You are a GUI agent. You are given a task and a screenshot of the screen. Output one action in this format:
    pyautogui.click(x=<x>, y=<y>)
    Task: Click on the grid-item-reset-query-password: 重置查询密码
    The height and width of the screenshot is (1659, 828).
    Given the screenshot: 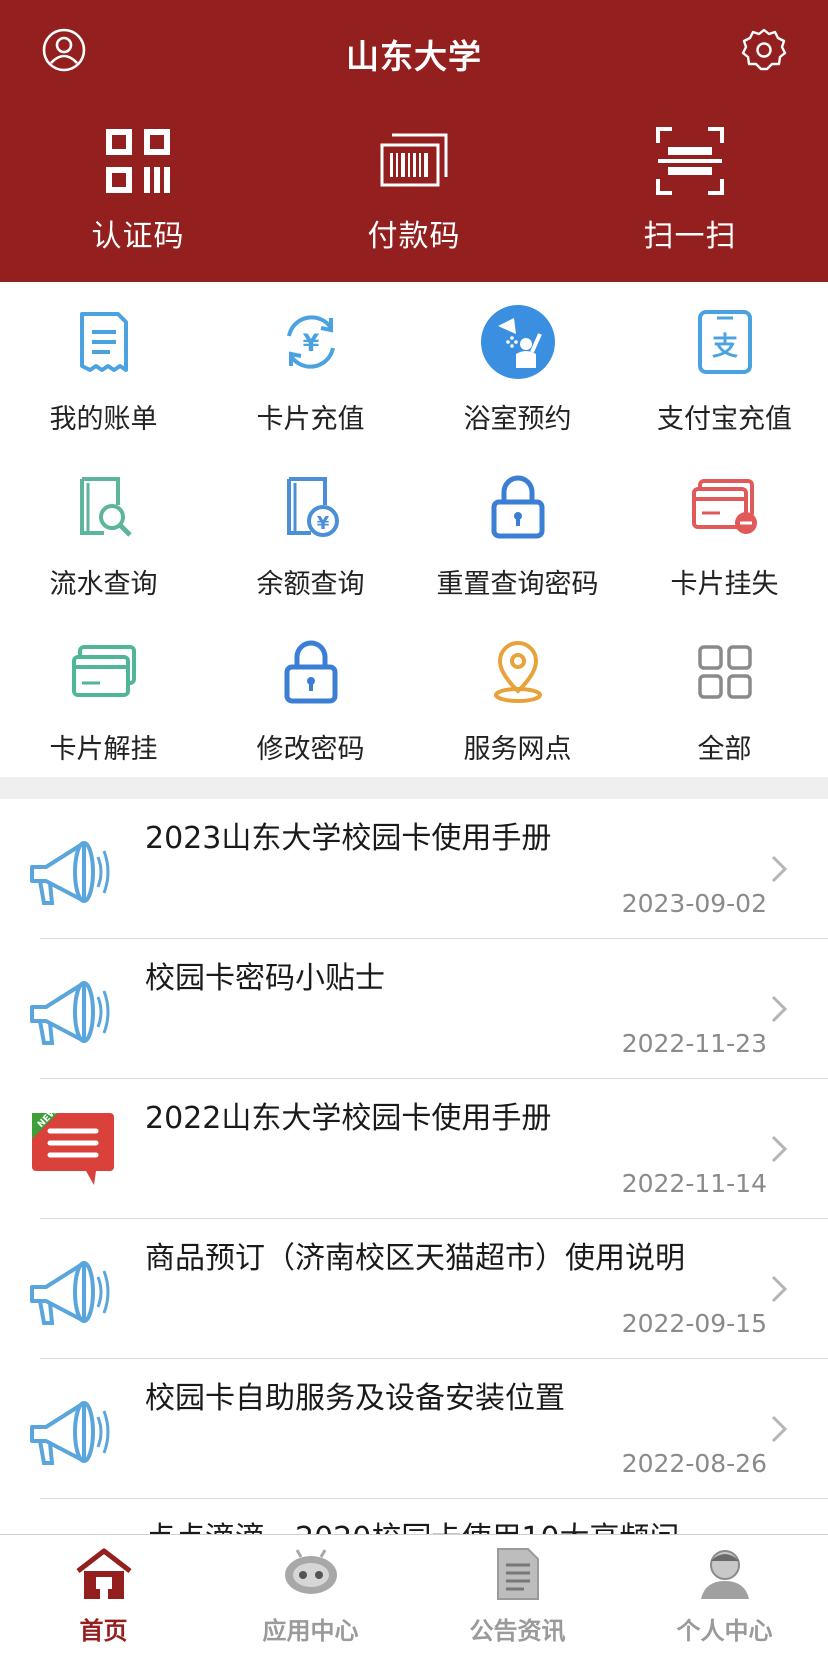 What is the action you would take?
    pyautogui.click(x=517, y=529)
    